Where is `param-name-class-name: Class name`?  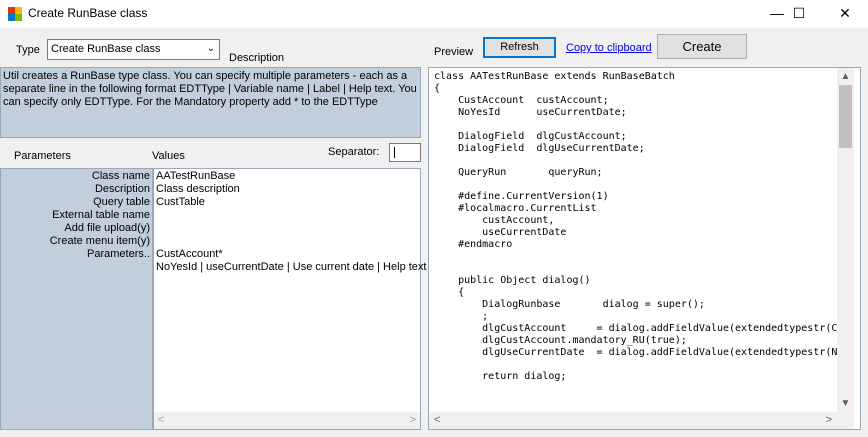
param-name-class-name: Class name is located at coordinates (120, 176).